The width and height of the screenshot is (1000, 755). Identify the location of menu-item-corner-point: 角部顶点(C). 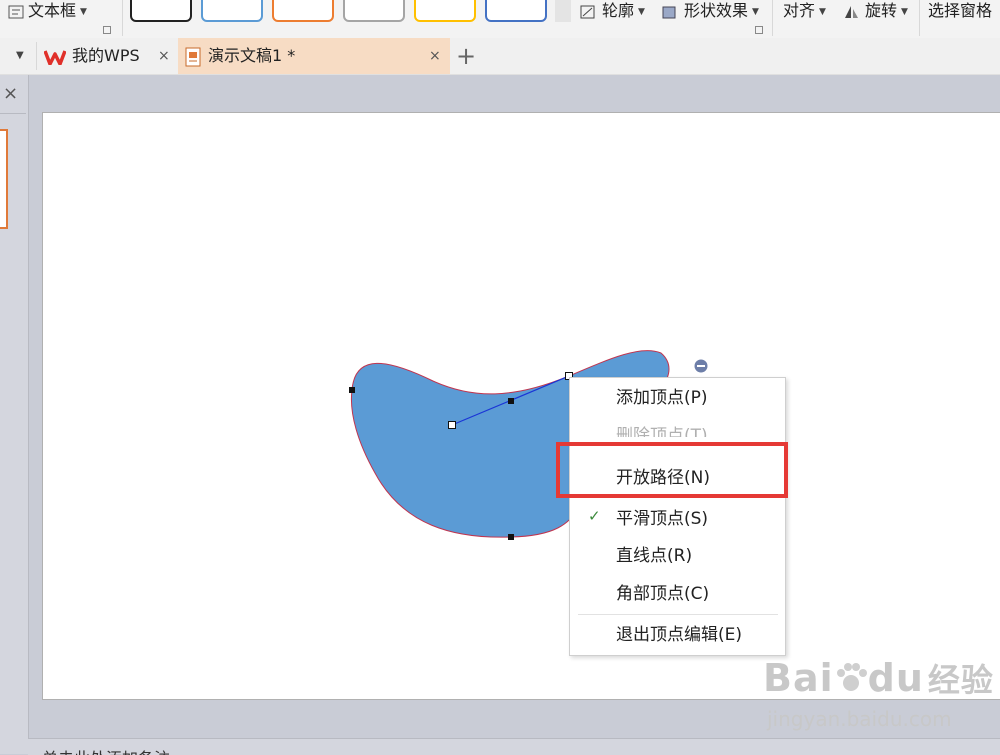
(662, 594).